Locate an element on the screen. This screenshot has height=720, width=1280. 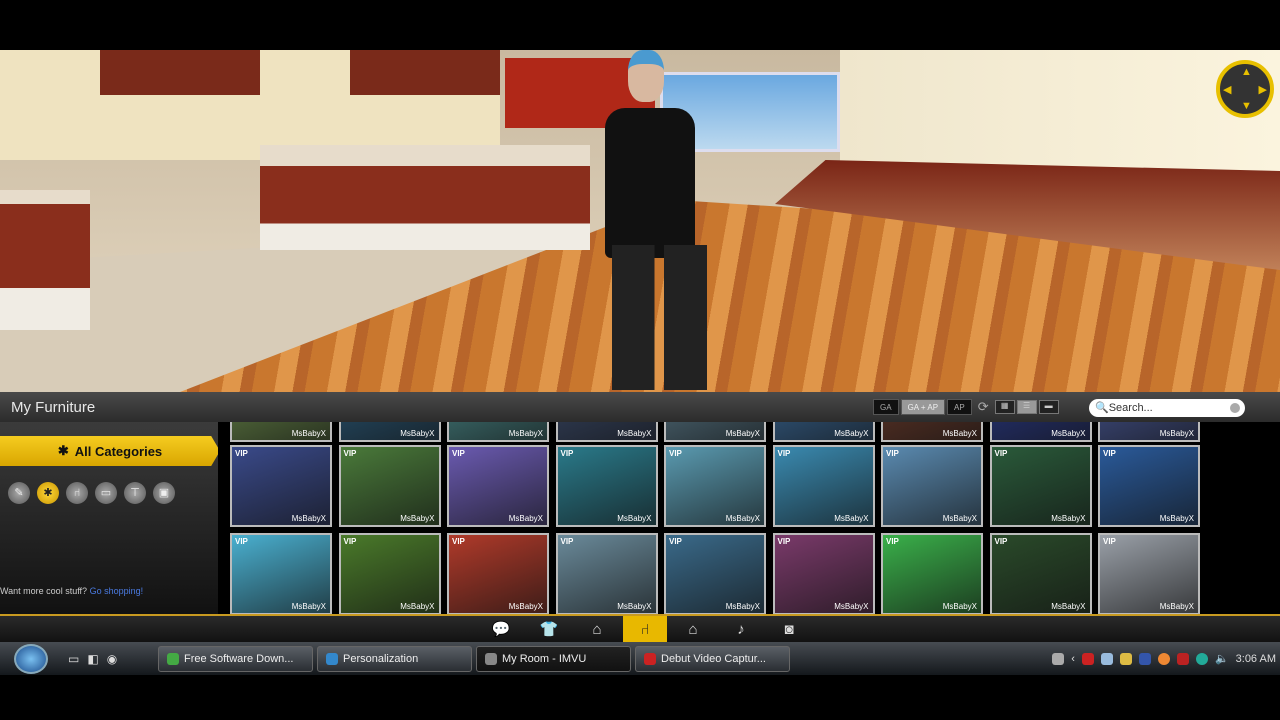
search-icon: 🔍 is located at coordinates (1102, 408).